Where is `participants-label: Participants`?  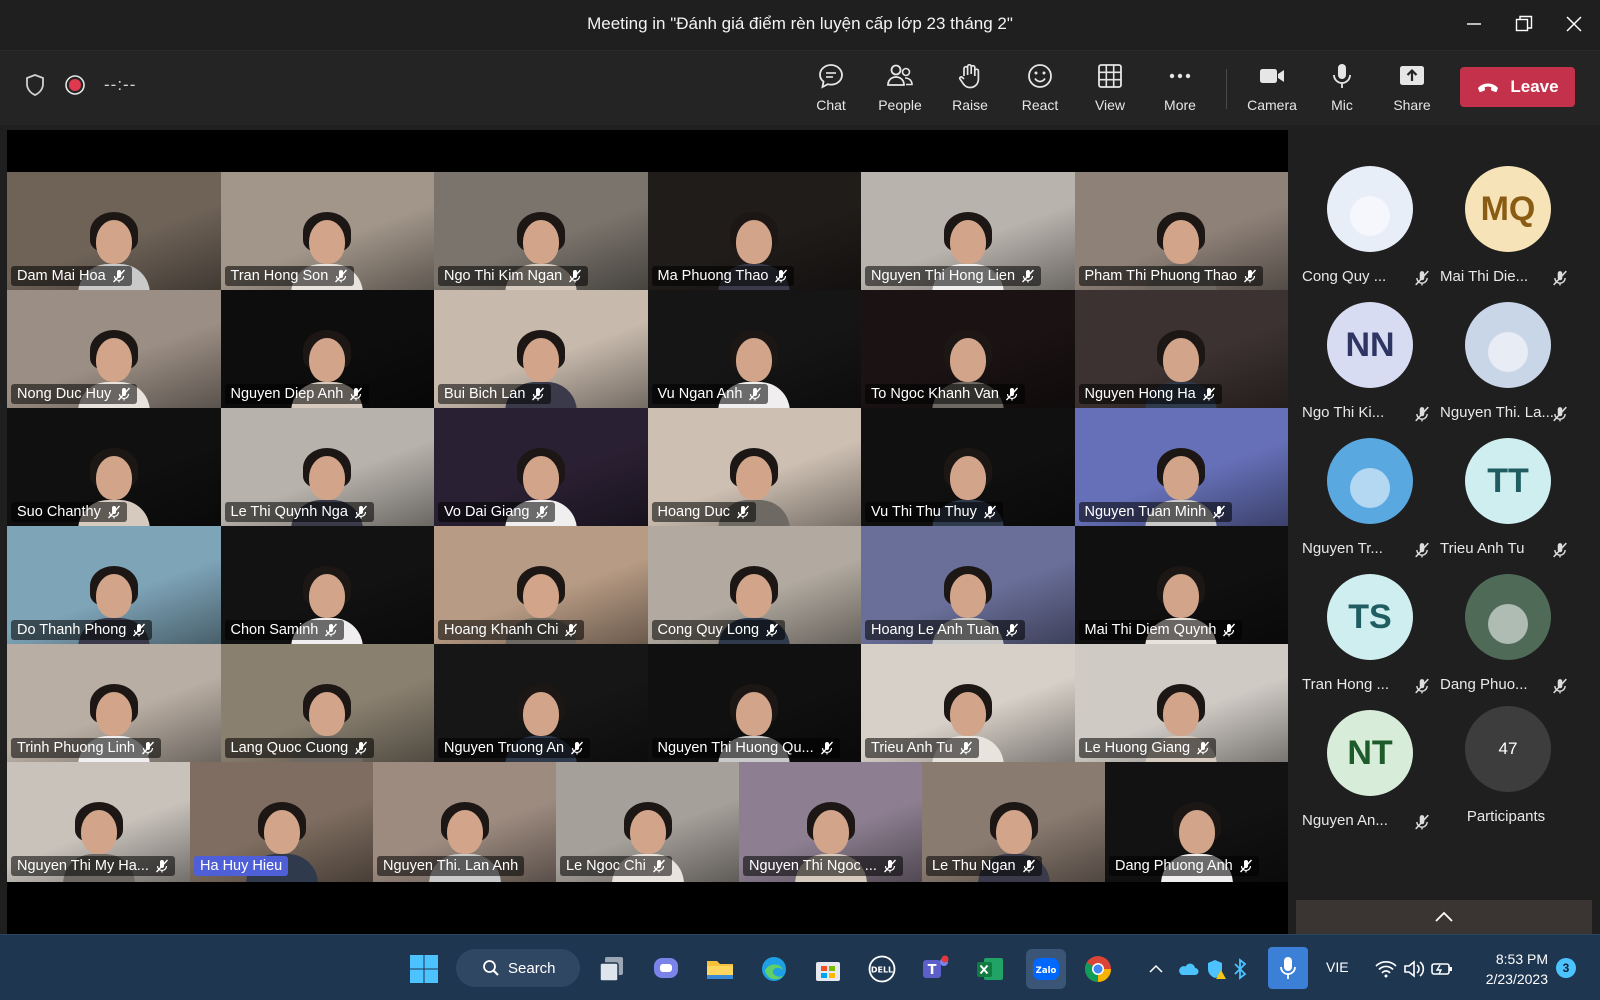 participants-label: Participants is located at coordinates (1506, 816).